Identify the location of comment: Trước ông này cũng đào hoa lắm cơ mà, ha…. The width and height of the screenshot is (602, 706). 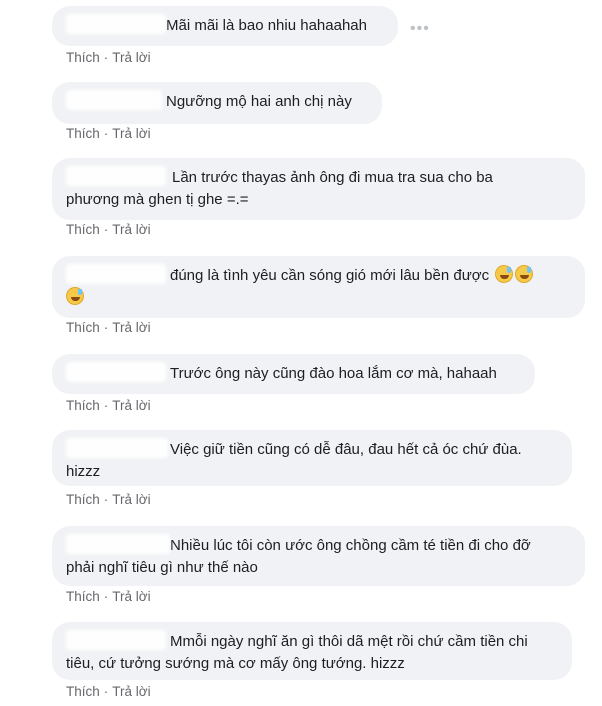
(293, 374).